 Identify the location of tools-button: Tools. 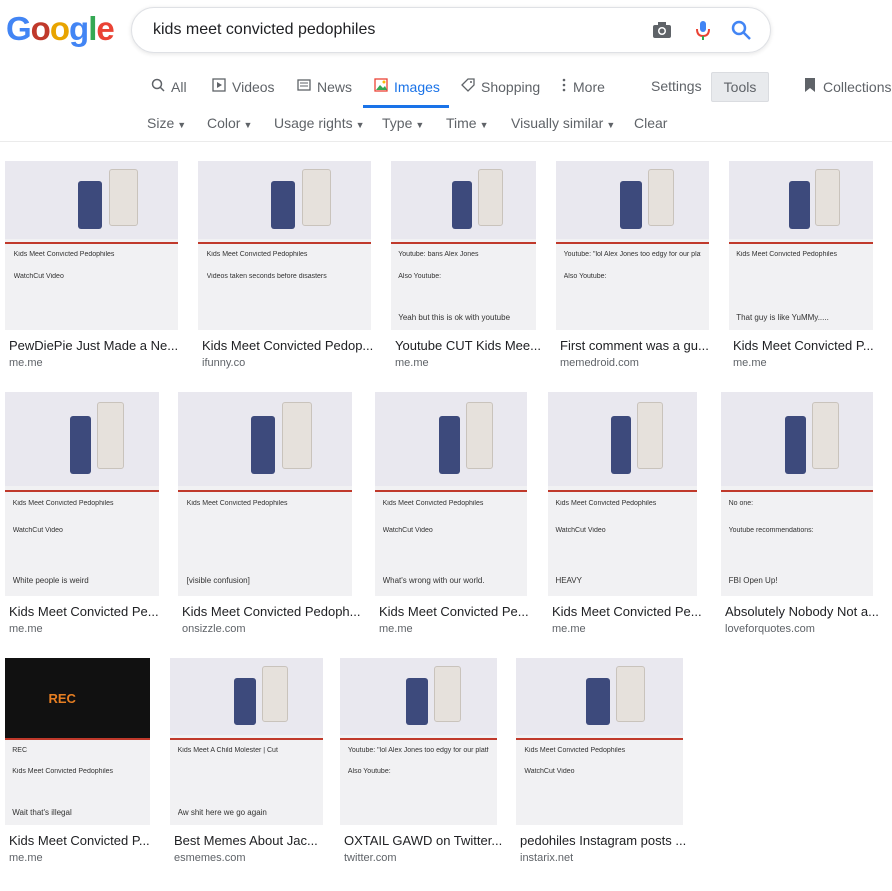
(740, 87).